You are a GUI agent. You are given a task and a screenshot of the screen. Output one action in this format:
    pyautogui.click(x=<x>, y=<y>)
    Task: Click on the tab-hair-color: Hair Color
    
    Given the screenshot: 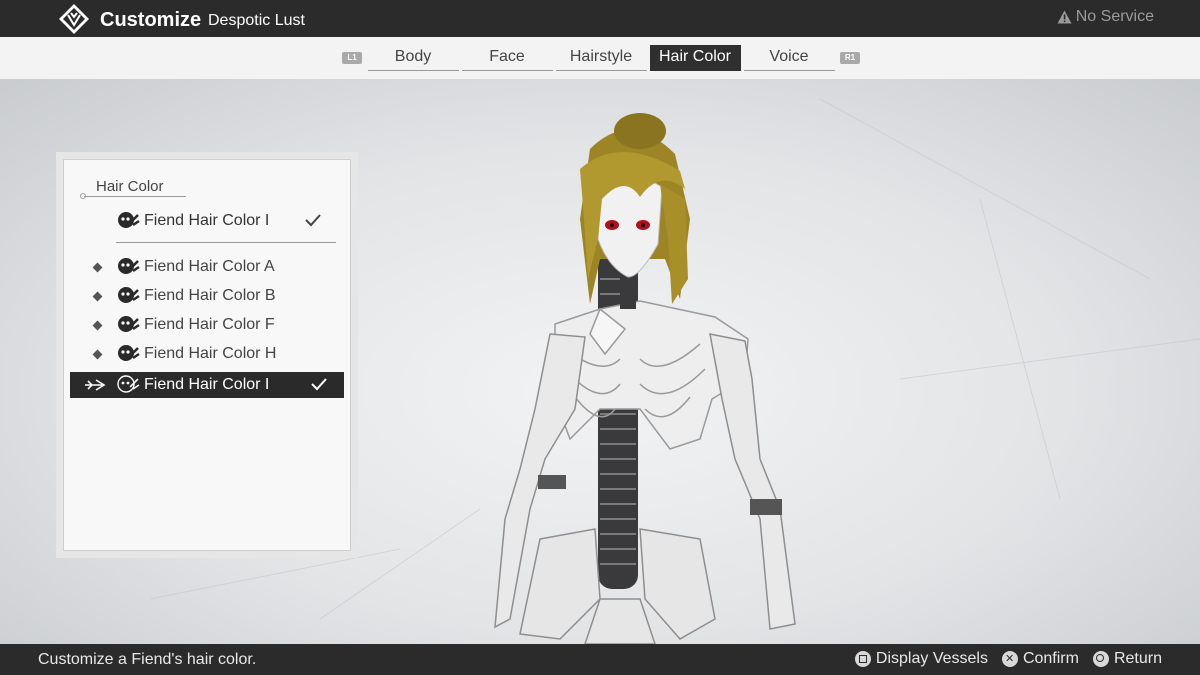 What is the action you would take?
    pyautogui.click(x=695, y=58)
    